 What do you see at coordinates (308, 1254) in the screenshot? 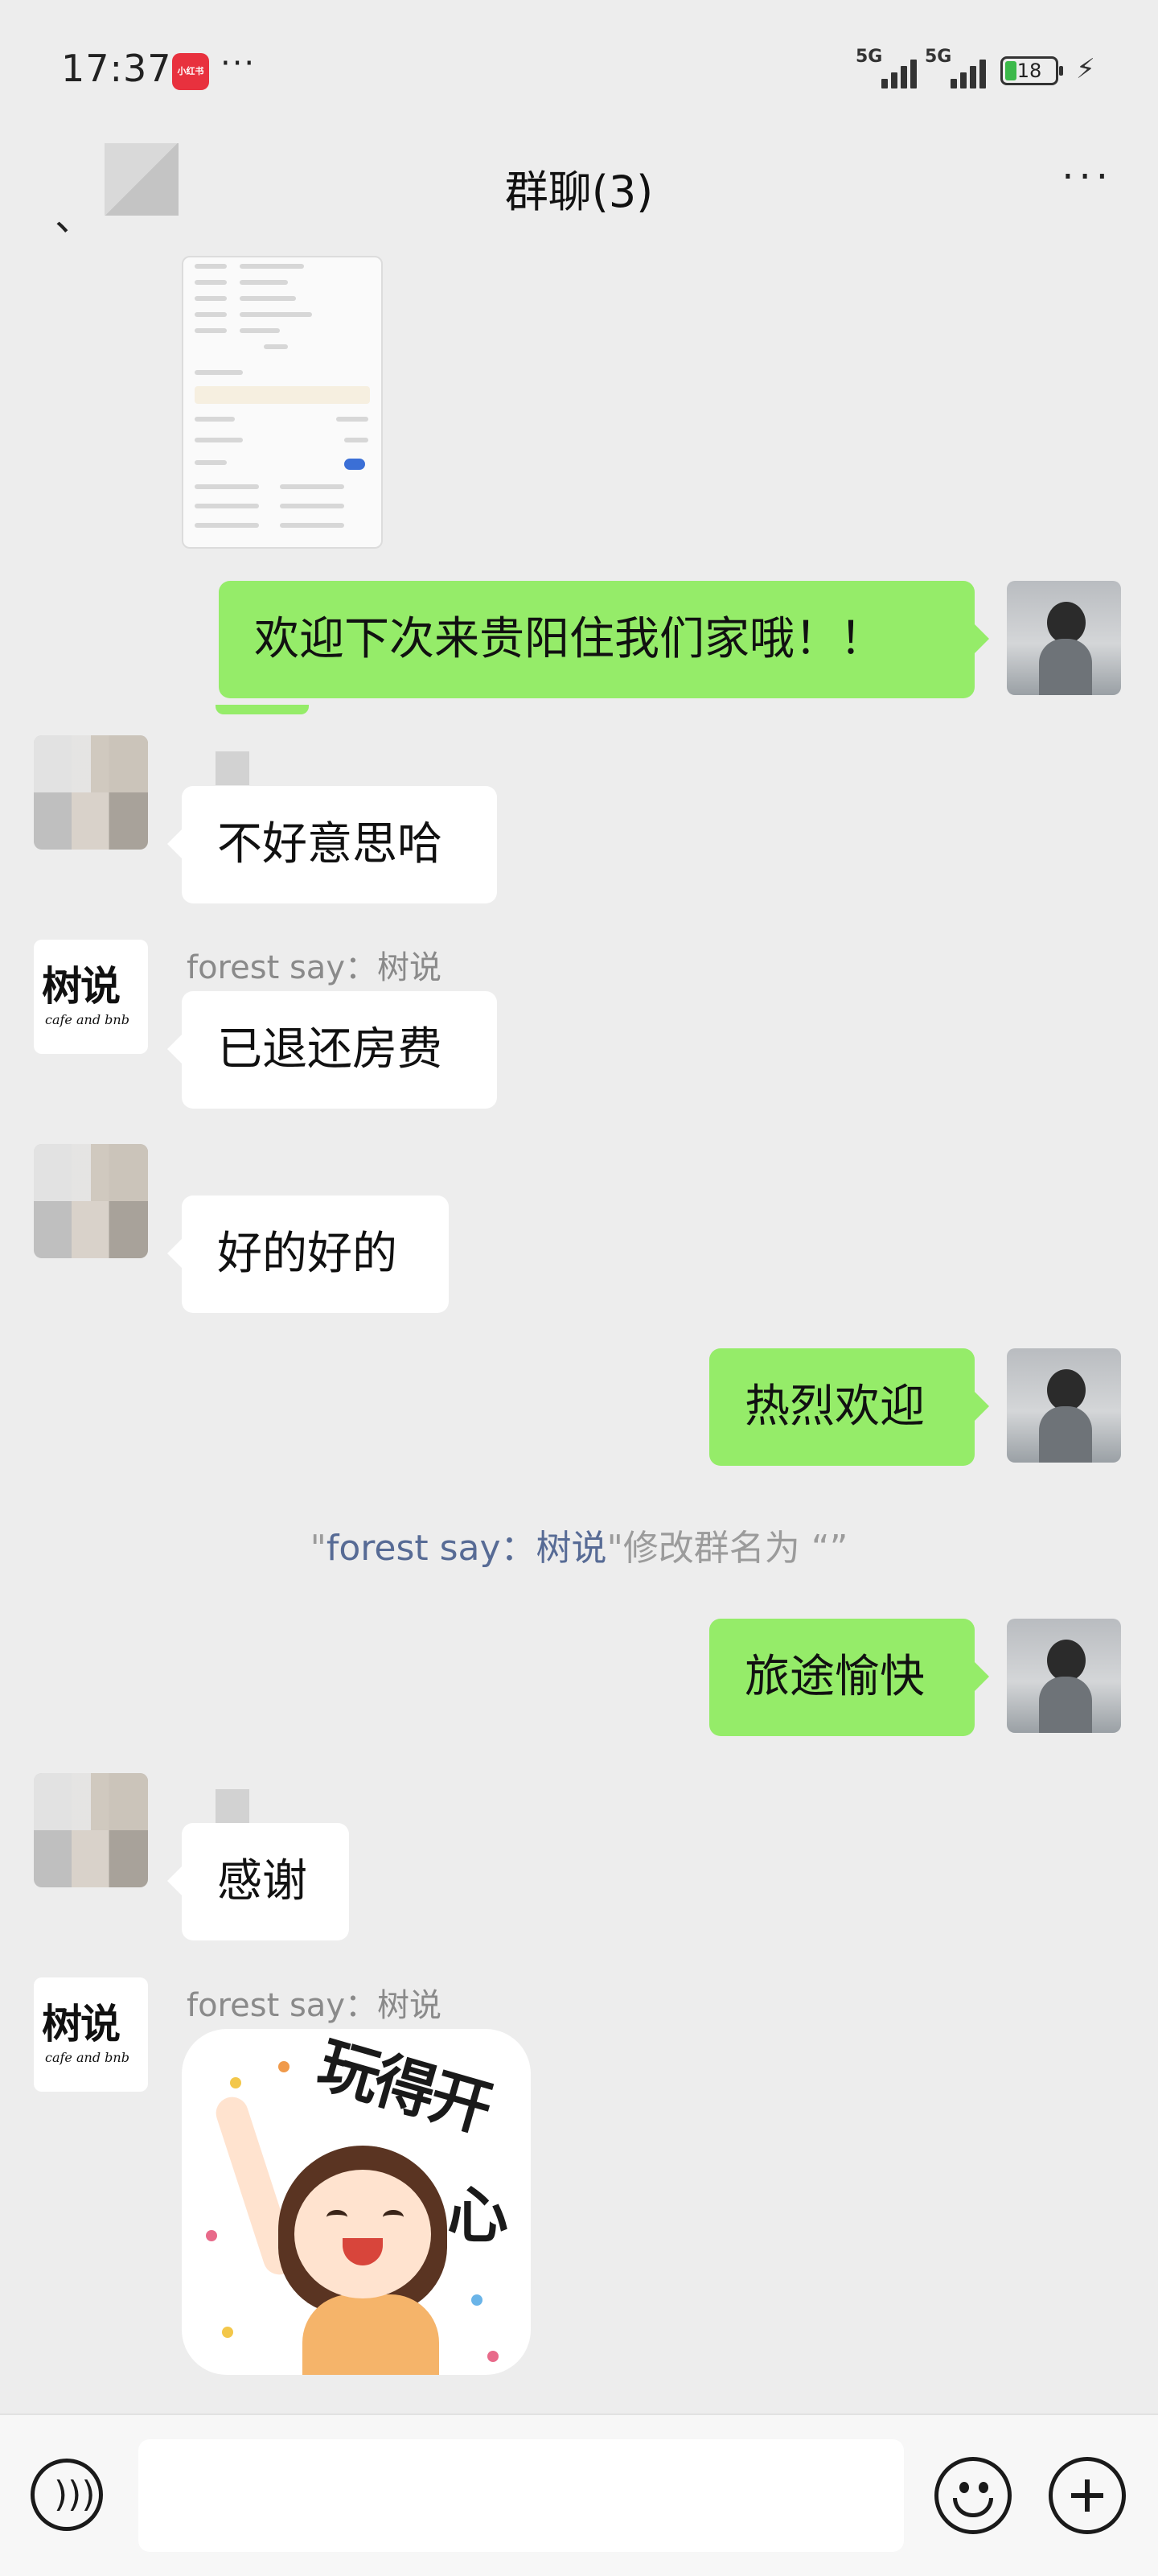
I see `incoming-message: 好的好的` at bounding box center [308, 1254].